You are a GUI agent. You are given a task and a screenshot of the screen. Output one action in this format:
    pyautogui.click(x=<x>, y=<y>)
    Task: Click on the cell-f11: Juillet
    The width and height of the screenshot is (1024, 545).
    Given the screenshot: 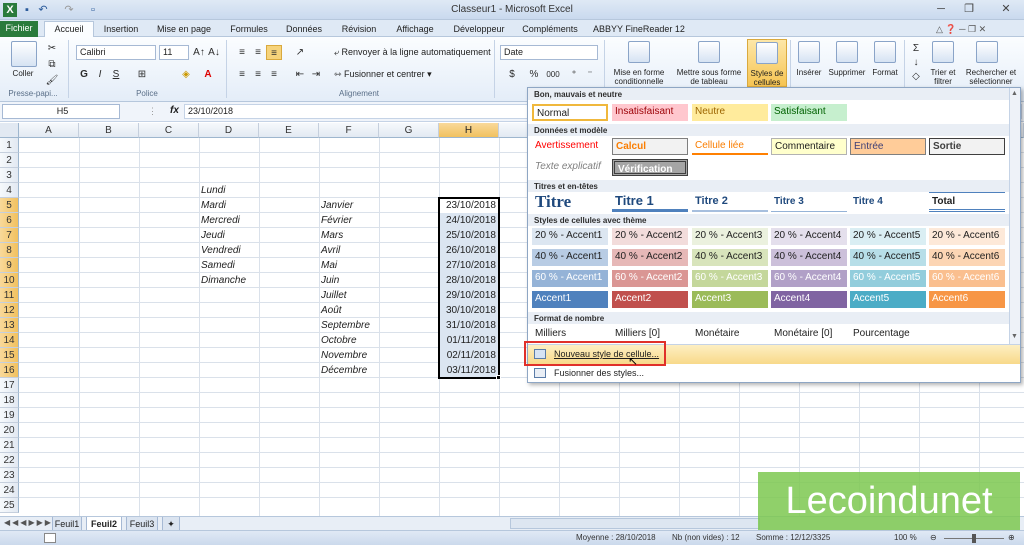 What is the action you would take?
    pyautogui.click(x=333, y=295)
    